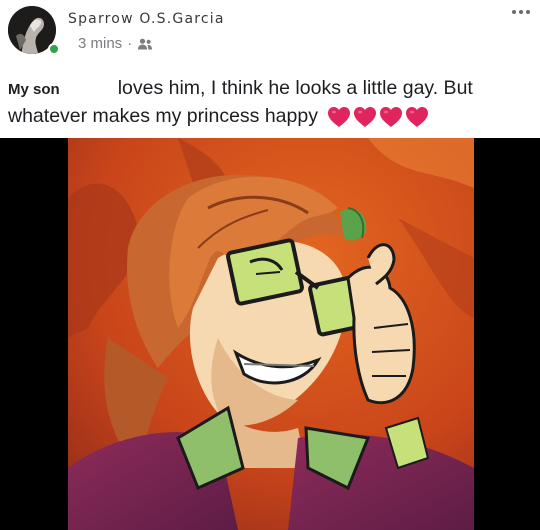 The height and width of the screenshot is (530, 540). What do you see at coordinates (378, 117) in the screenshot?
I see `heart-emojis` at bounding box center [378, 117].